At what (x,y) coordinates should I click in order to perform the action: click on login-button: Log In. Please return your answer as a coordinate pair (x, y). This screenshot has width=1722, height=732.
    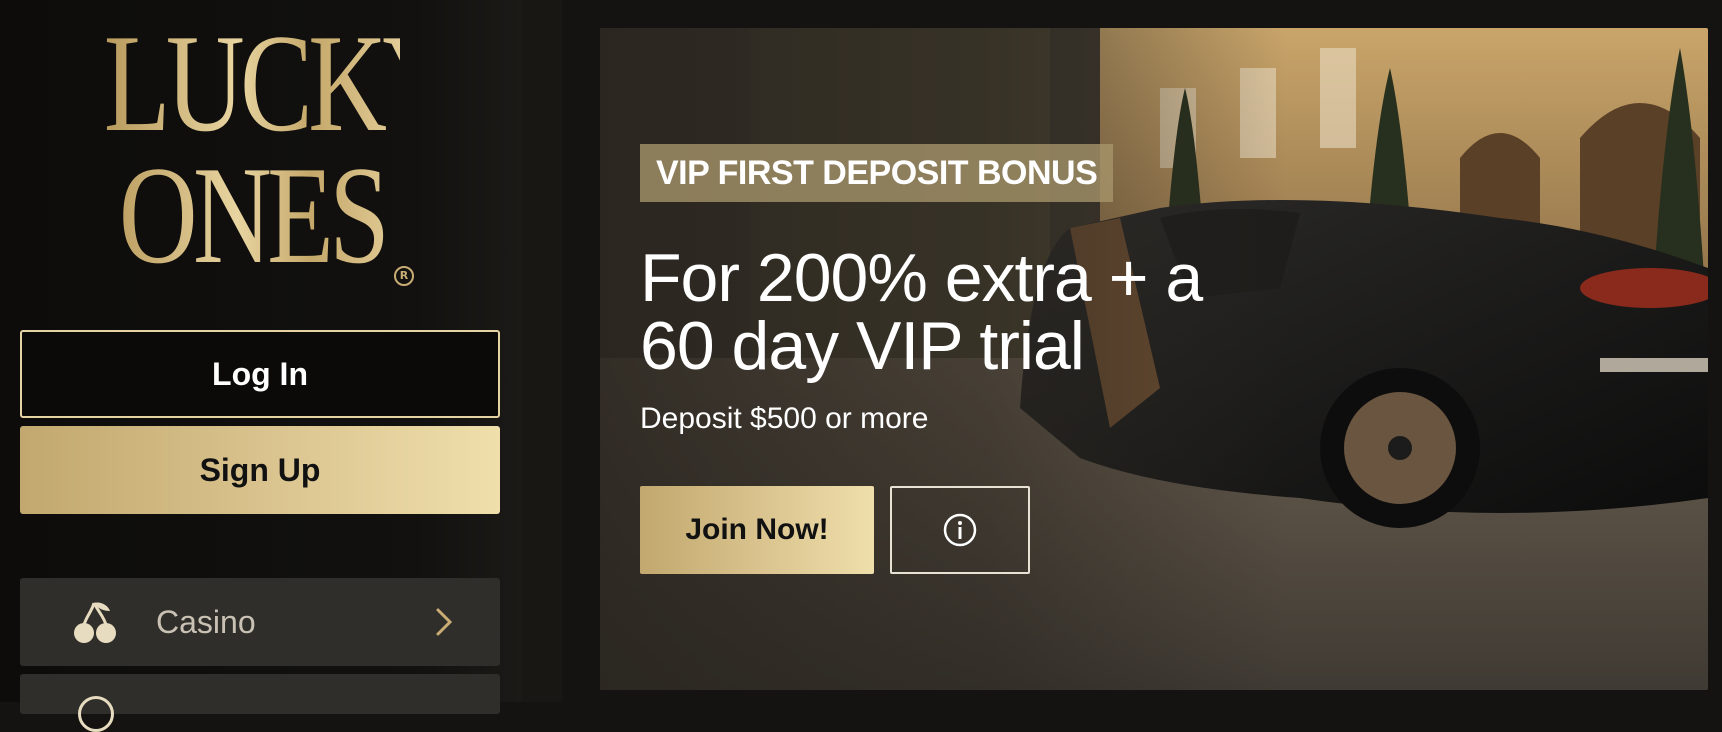
    Looking at the image, I should click on (260, 374).